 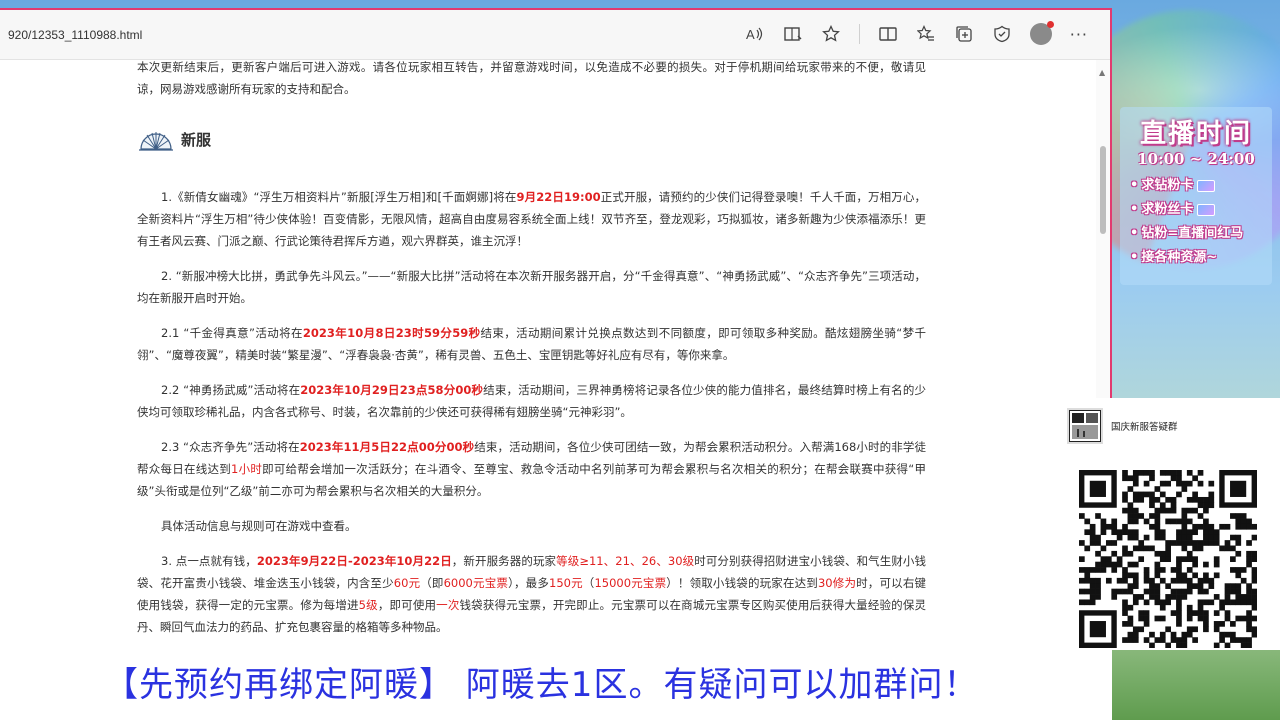 What do you see at coordinates (1196, 159) in the screenshot?
I see `live-time: 10:00 ~ 24:00` at bounding box center [1196, 159].